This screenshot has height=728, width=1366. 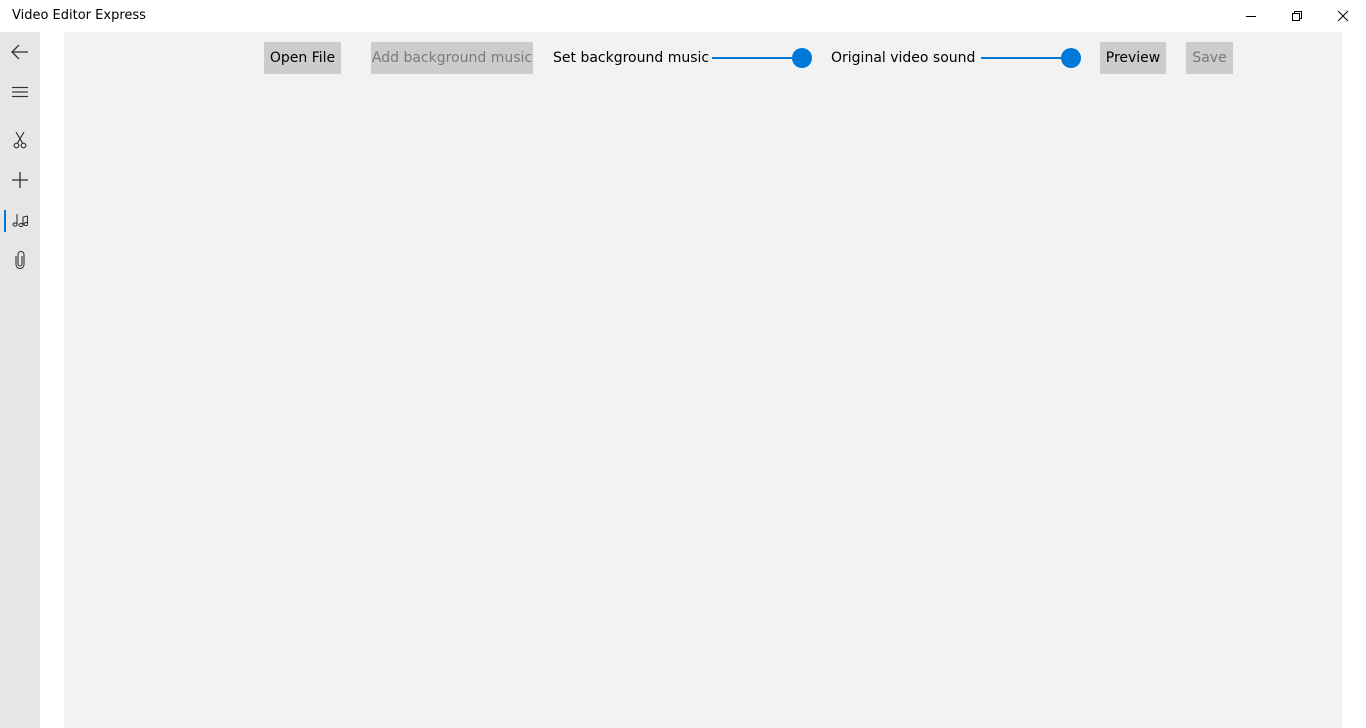 What do you see at coordinates (1133, 58) in the screenshot?
I see `preview-button: Preview` at bounding box center [1133, 58].